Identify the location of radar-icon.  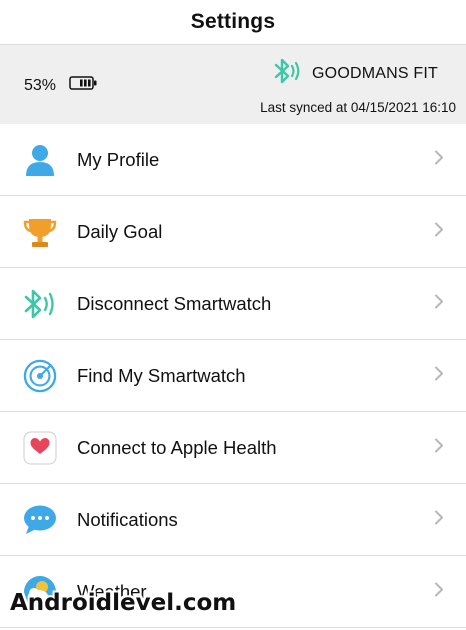
(40, 376).